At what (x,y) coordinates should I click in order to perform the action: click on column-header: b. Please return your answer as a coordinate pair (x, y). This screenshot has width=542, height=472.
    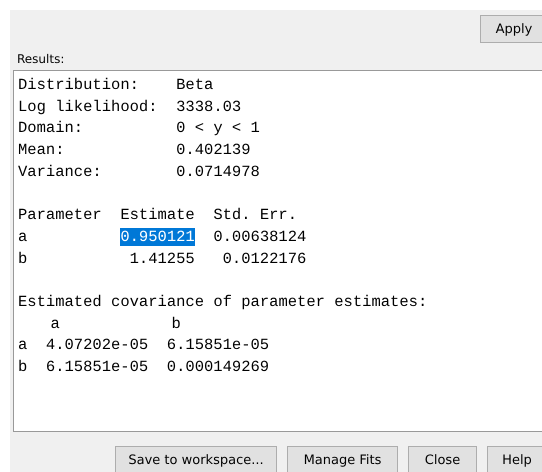
    Looking at the image, I should click on (176, 324).